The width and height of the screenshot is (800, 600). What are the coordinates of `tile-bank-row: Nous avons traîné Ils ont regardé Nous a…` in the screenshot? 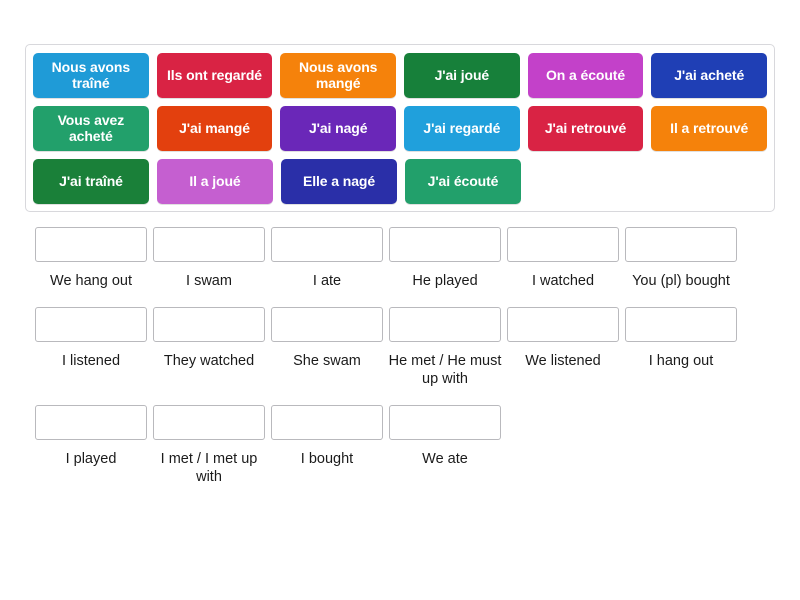 It's located at (400, 75).